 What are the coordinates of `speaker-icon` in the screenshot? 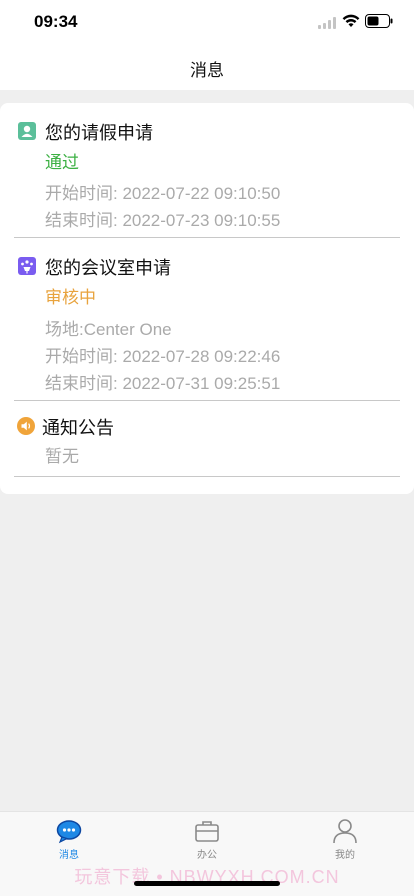 It's located at (26, 426).